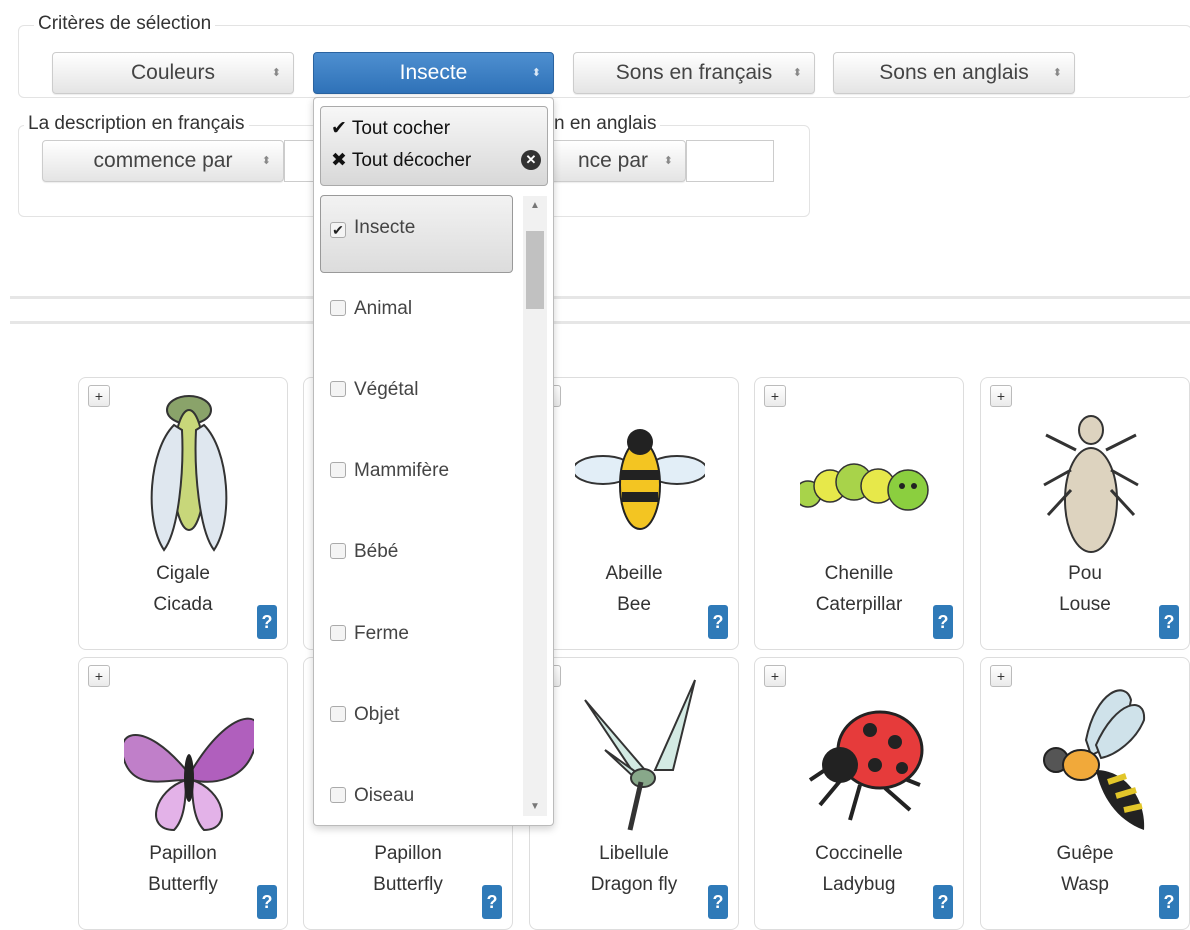 This screenshot has width=1190, height=930. I want to click on card-name-fr: Abeille, so click(634, 573).